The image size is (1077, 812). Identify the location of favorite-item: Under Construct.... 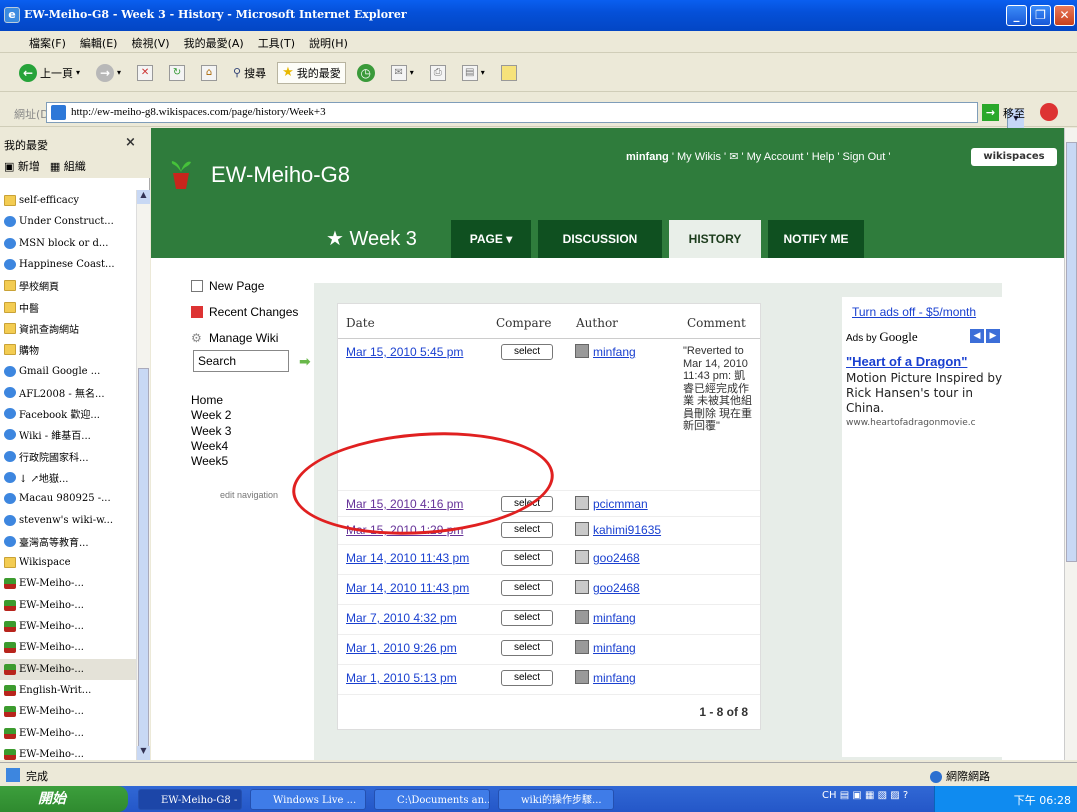
(68, 221).